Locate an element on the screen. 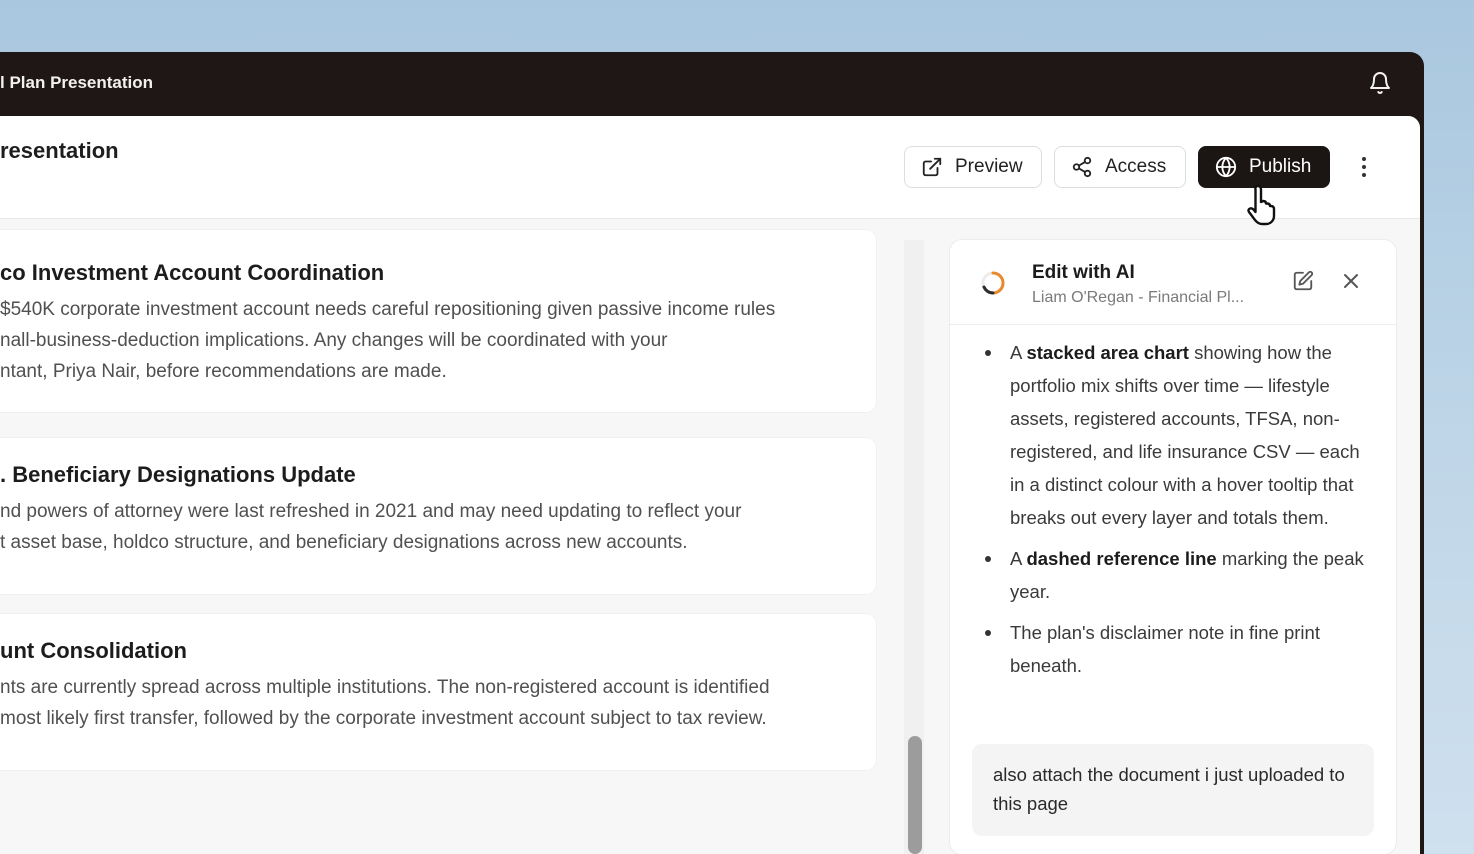 The image size is (1474, 854). more-vertical-icon is located at coordinates (1364, 167).